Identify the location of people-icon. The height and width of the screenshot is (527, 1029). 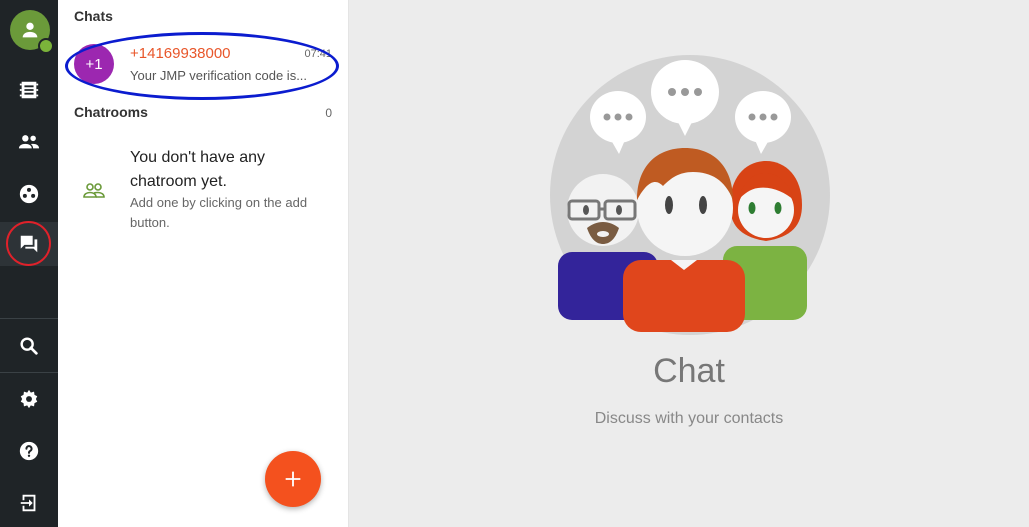
(29, 142).